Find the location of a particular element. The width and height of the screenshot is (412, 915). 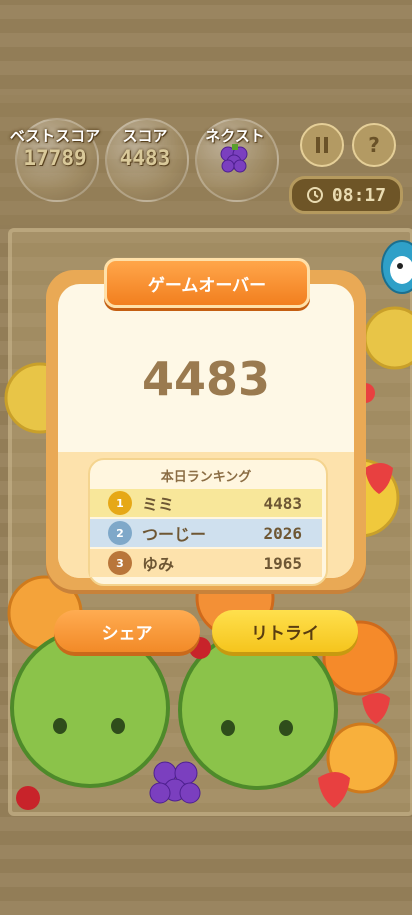

help-label: ? is located at coordinates (374, 145).